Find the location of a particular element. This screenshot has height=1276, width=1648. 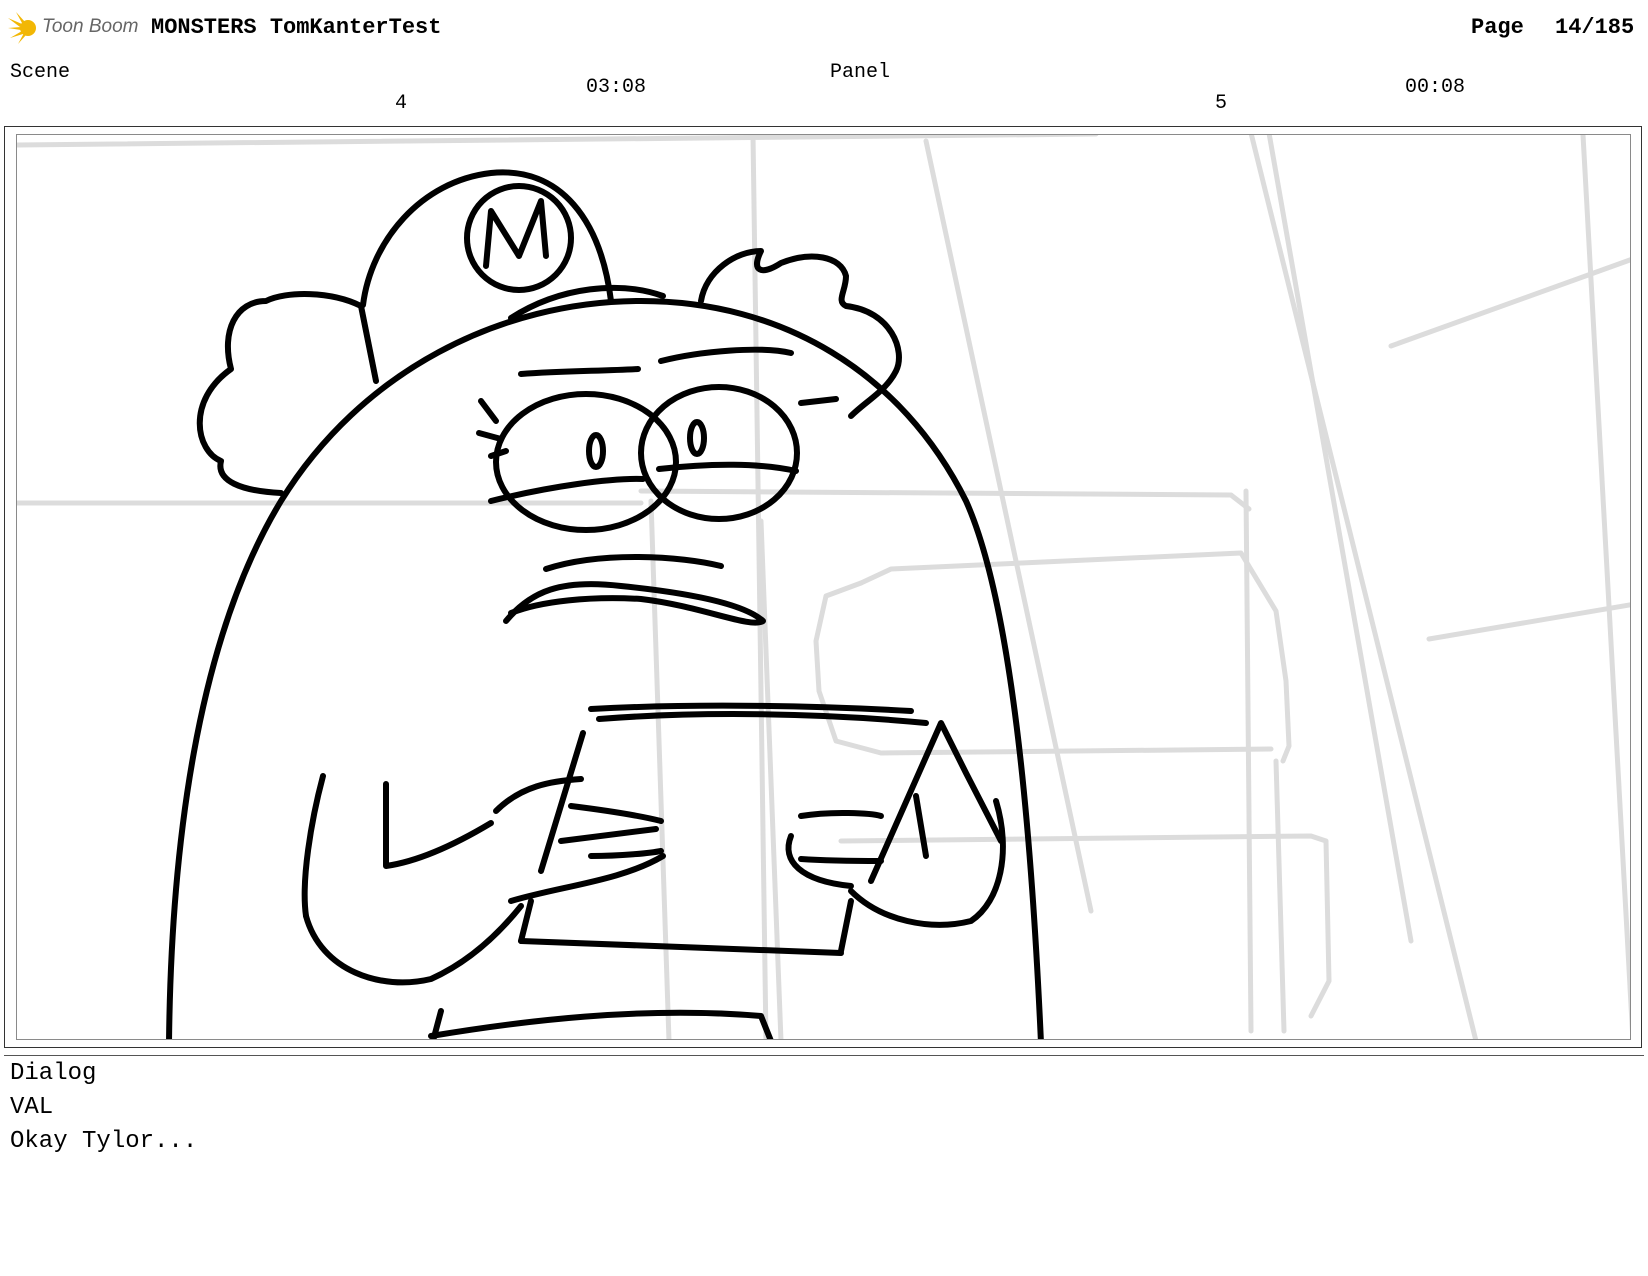

project-title: MONSTERS TomKanterTest is located at coordinates (296, 27).